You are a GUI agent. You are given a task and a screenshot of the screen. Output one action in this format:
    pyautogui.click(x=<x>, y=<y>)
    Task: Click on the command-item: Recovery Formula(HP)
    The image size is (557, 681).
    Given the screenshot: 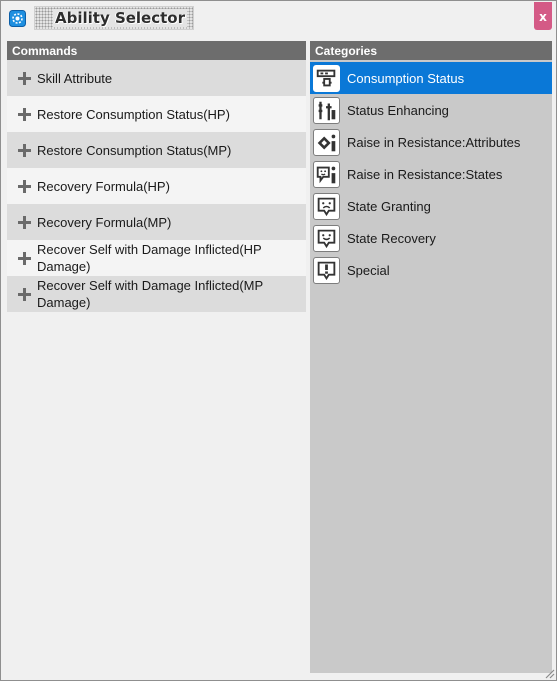 What is the action you would take?
    pyautogui.click(x=156, y=186)
    